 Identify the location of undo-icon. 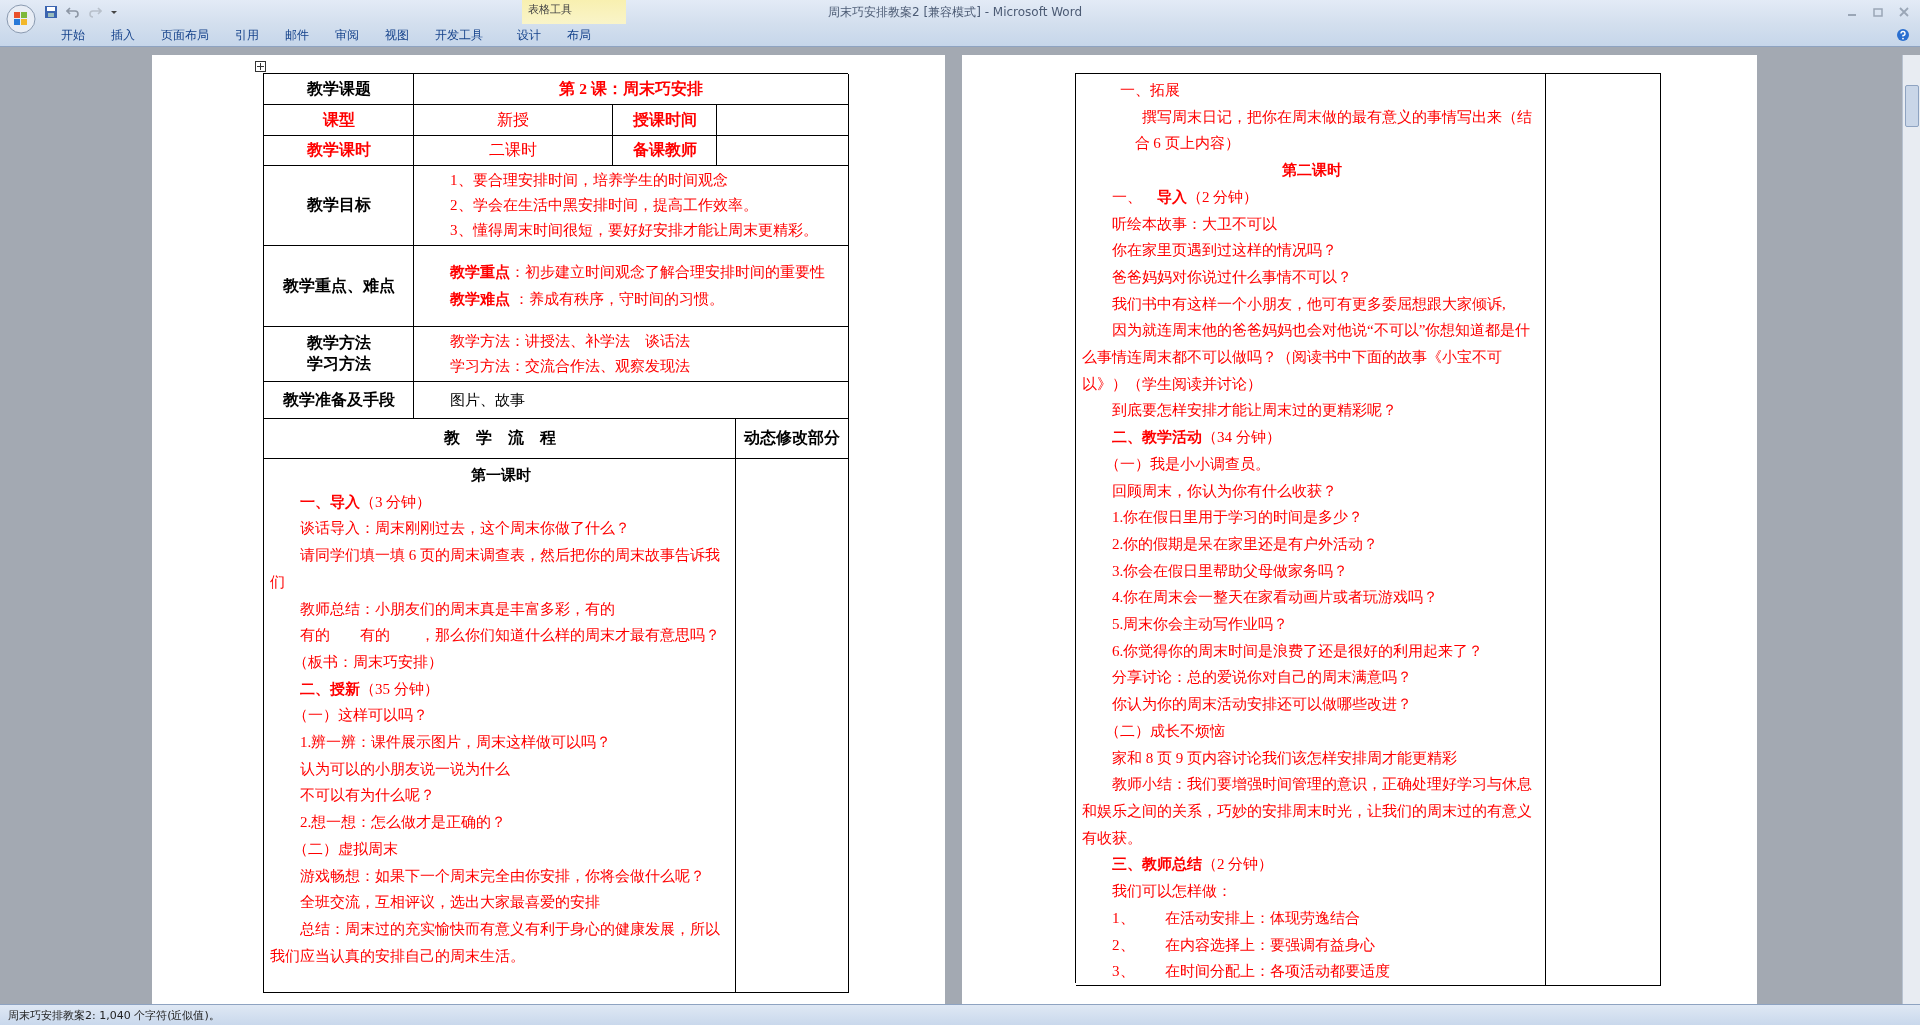
(73, 12).